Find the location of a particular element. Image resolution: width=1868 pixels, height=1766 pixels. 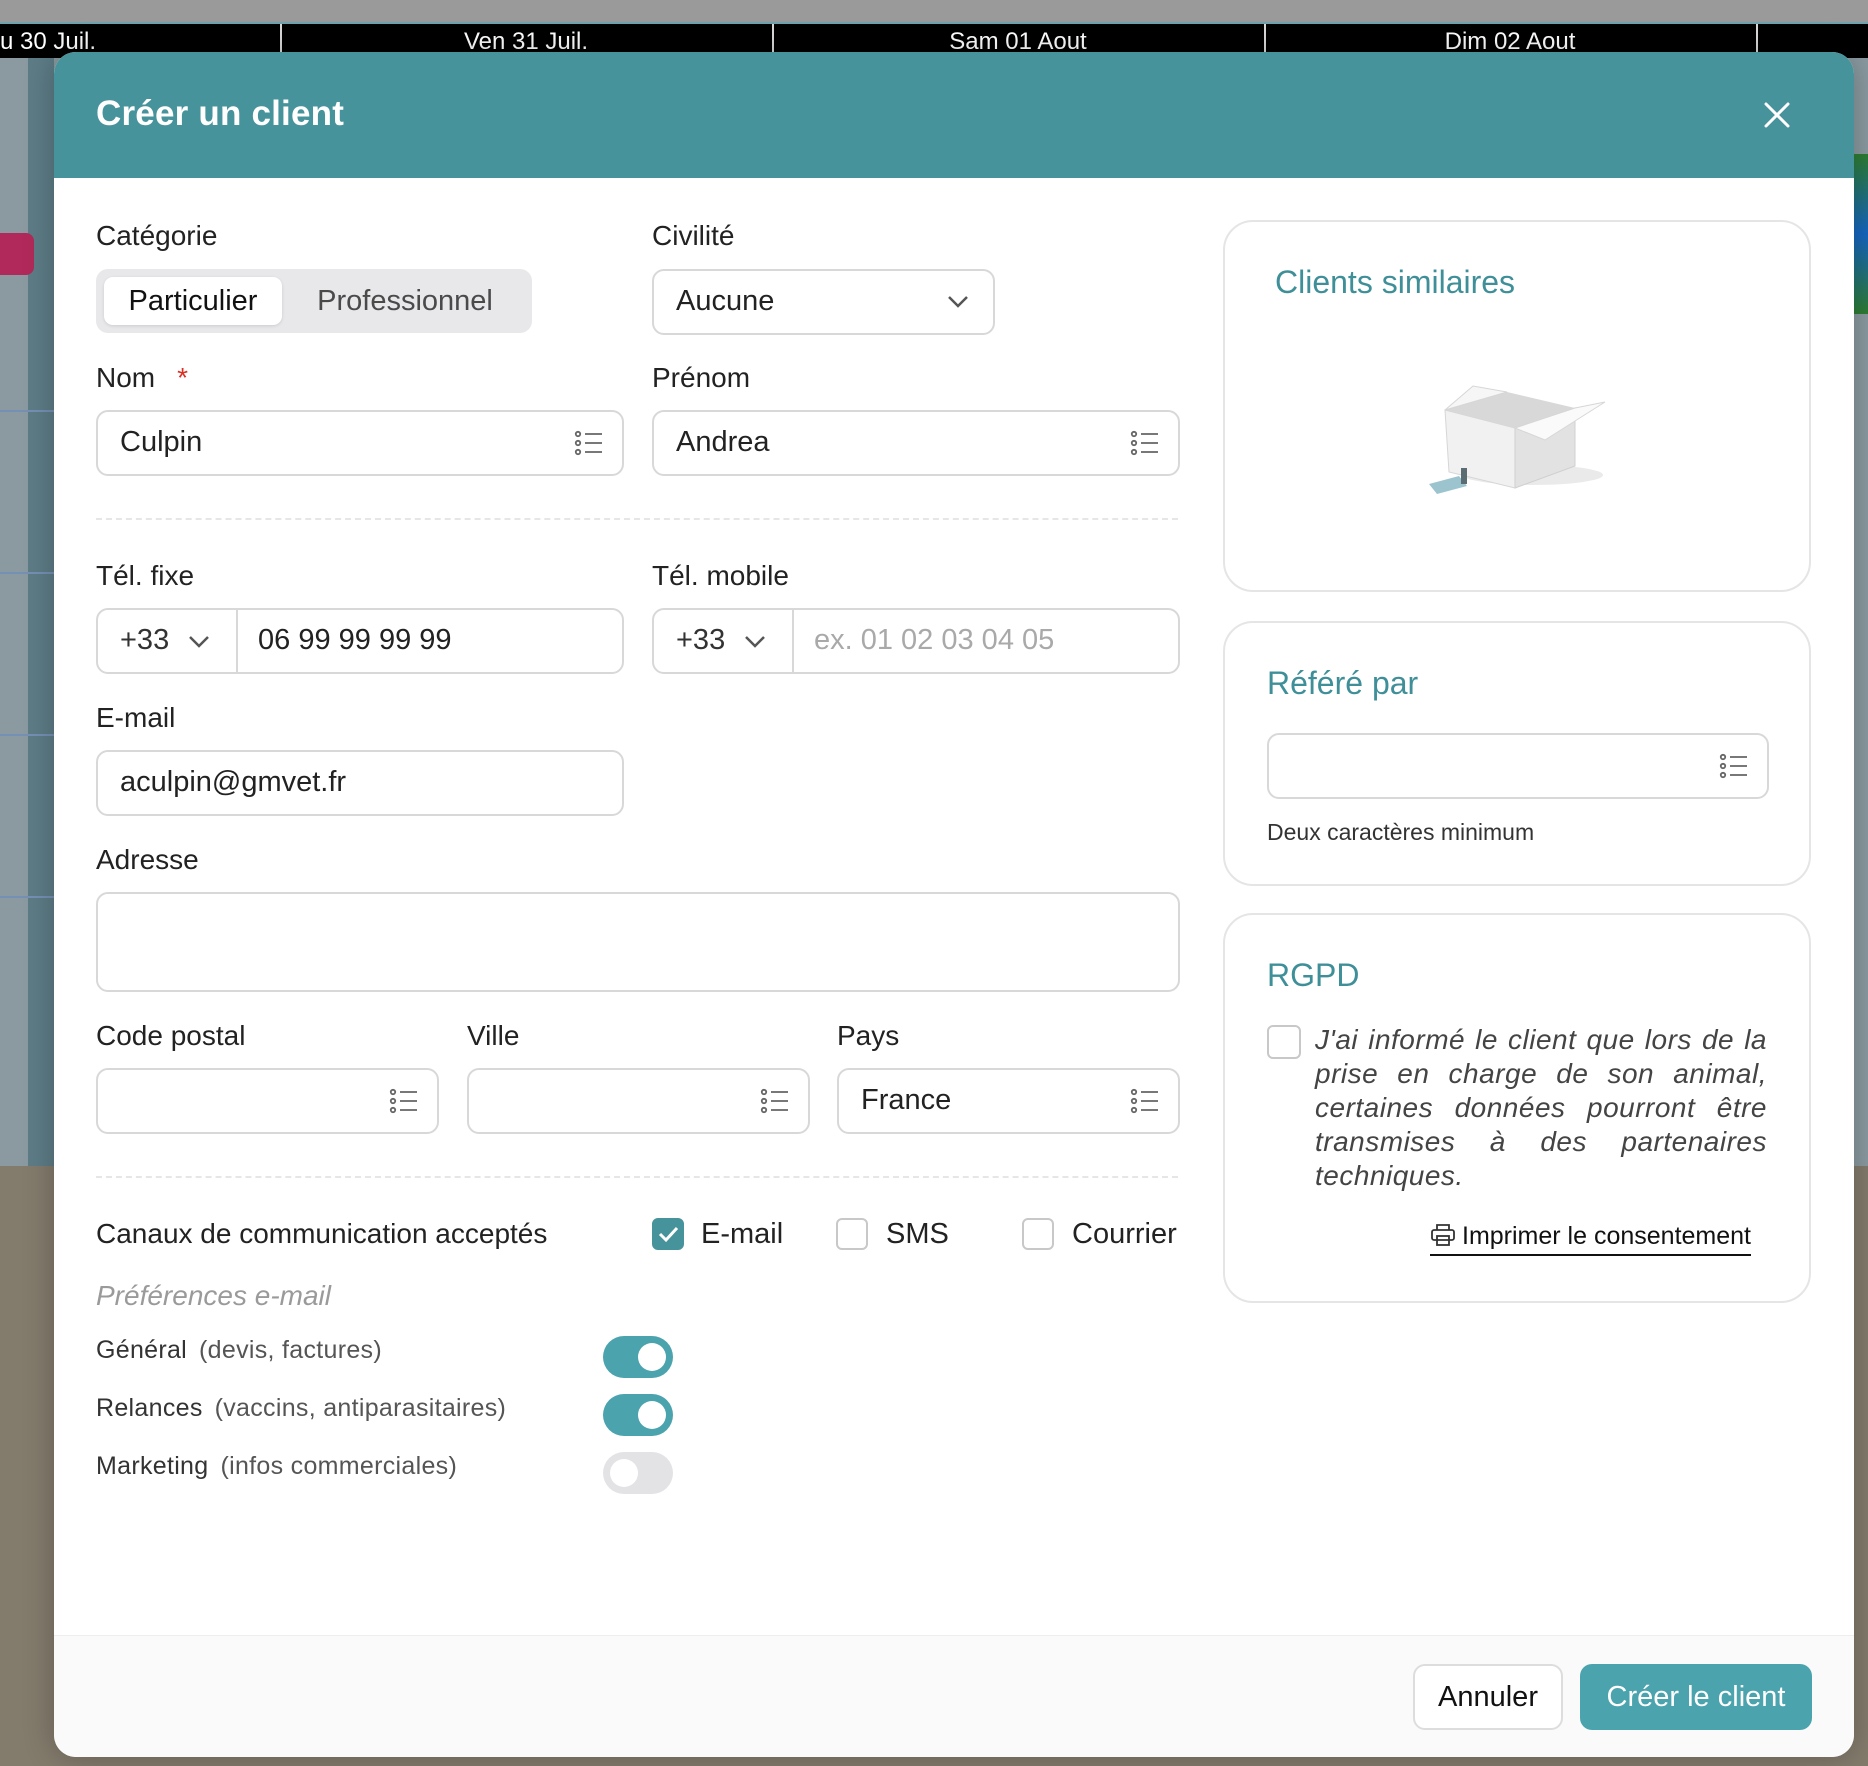

first-name-value: Andrea is located at coordinates (723, 442).